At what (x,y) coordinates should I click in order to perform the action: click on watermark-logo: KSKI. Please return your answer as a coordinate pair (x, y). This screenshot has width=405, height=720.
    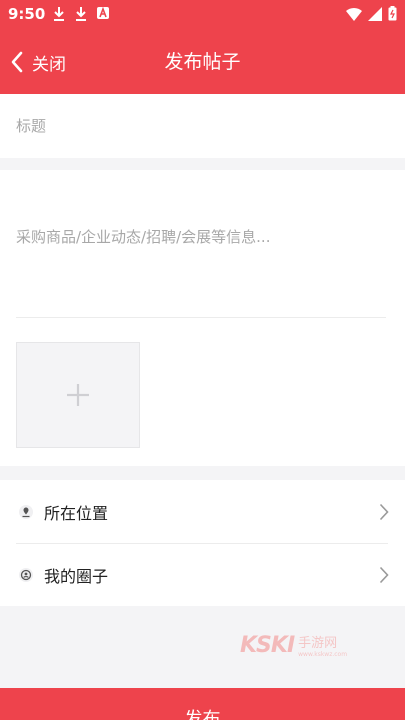
    Looking at the image, I should click on (267, 645).